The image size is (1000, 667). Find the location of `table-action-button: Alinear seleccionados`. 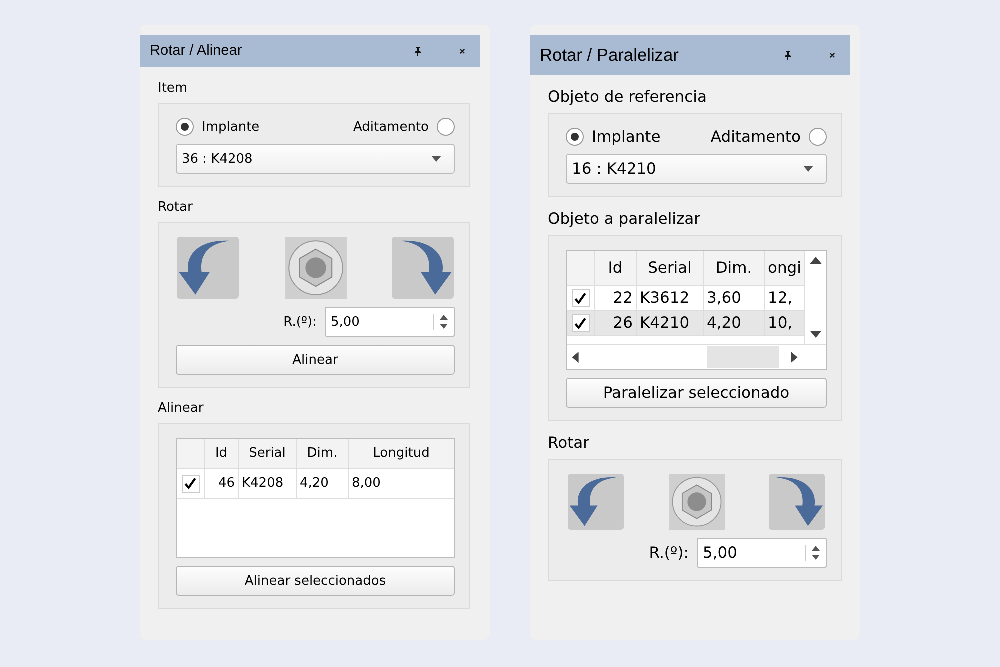

table-action-button: Alinear seleccionados is located at coordinates (315, 581).